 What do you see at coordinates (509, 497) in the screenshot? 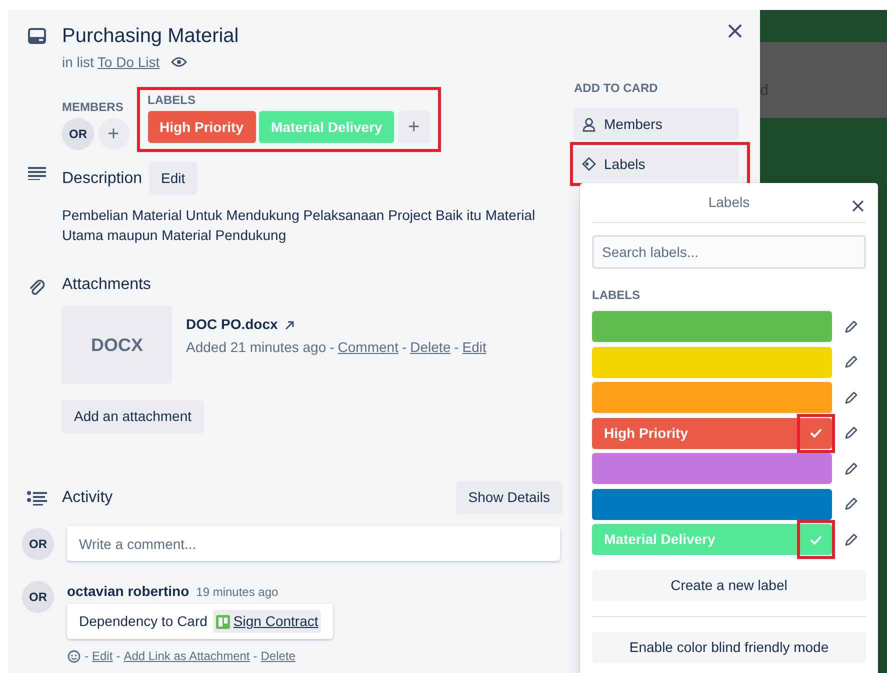
I see `show-details-button: Show Details` at bounding box center [509, 497].